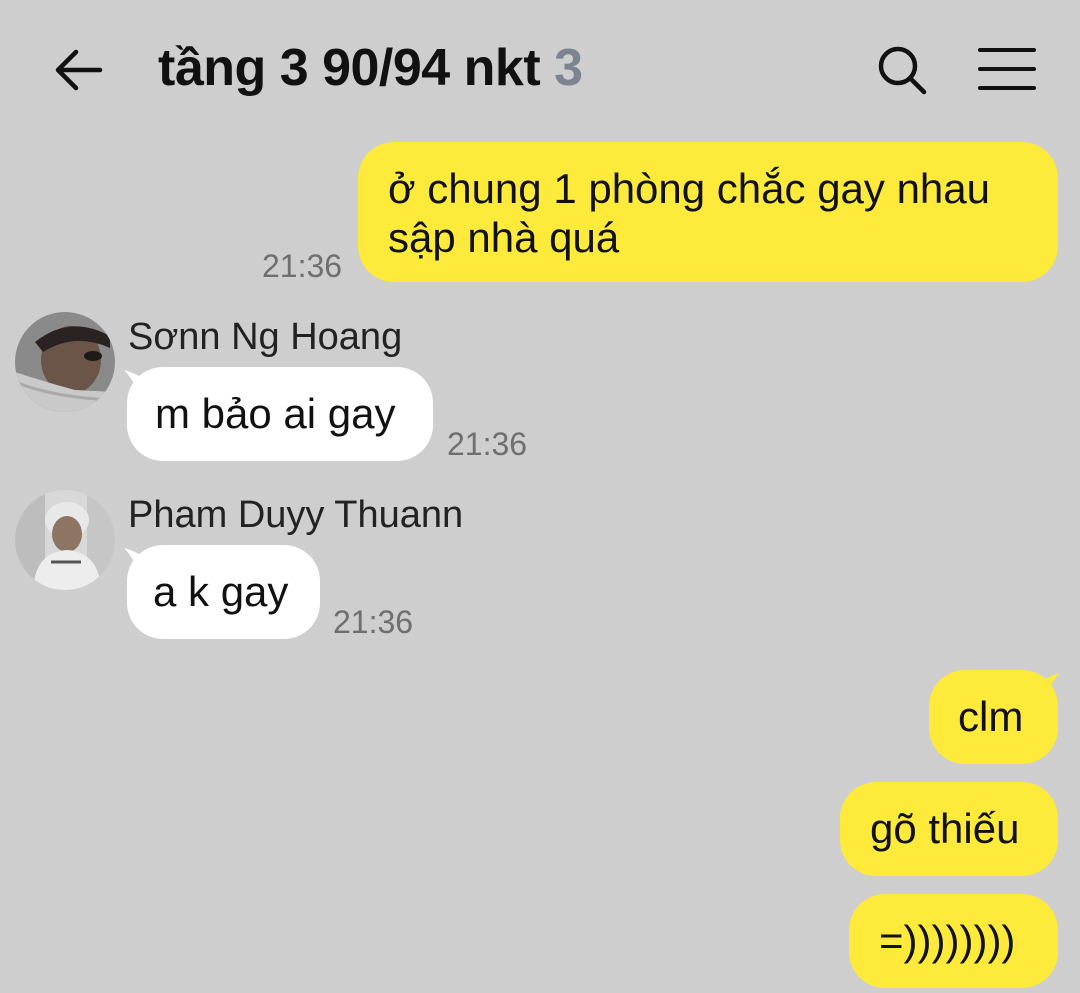  I want to click on message-text: clm, so click(991, 716).